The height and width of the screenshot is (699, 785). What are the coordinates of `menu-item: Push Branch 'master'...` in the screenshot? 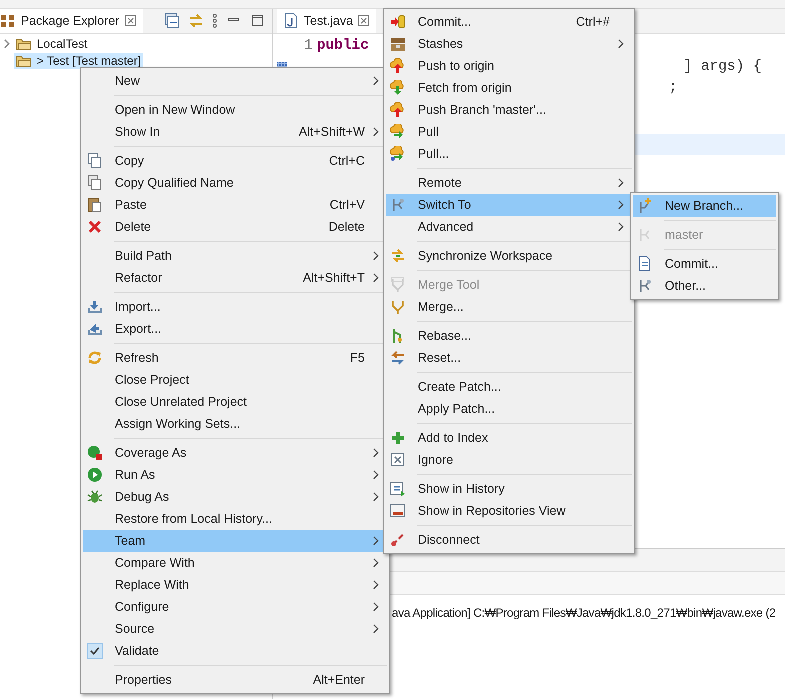 It's located at (509, 110).